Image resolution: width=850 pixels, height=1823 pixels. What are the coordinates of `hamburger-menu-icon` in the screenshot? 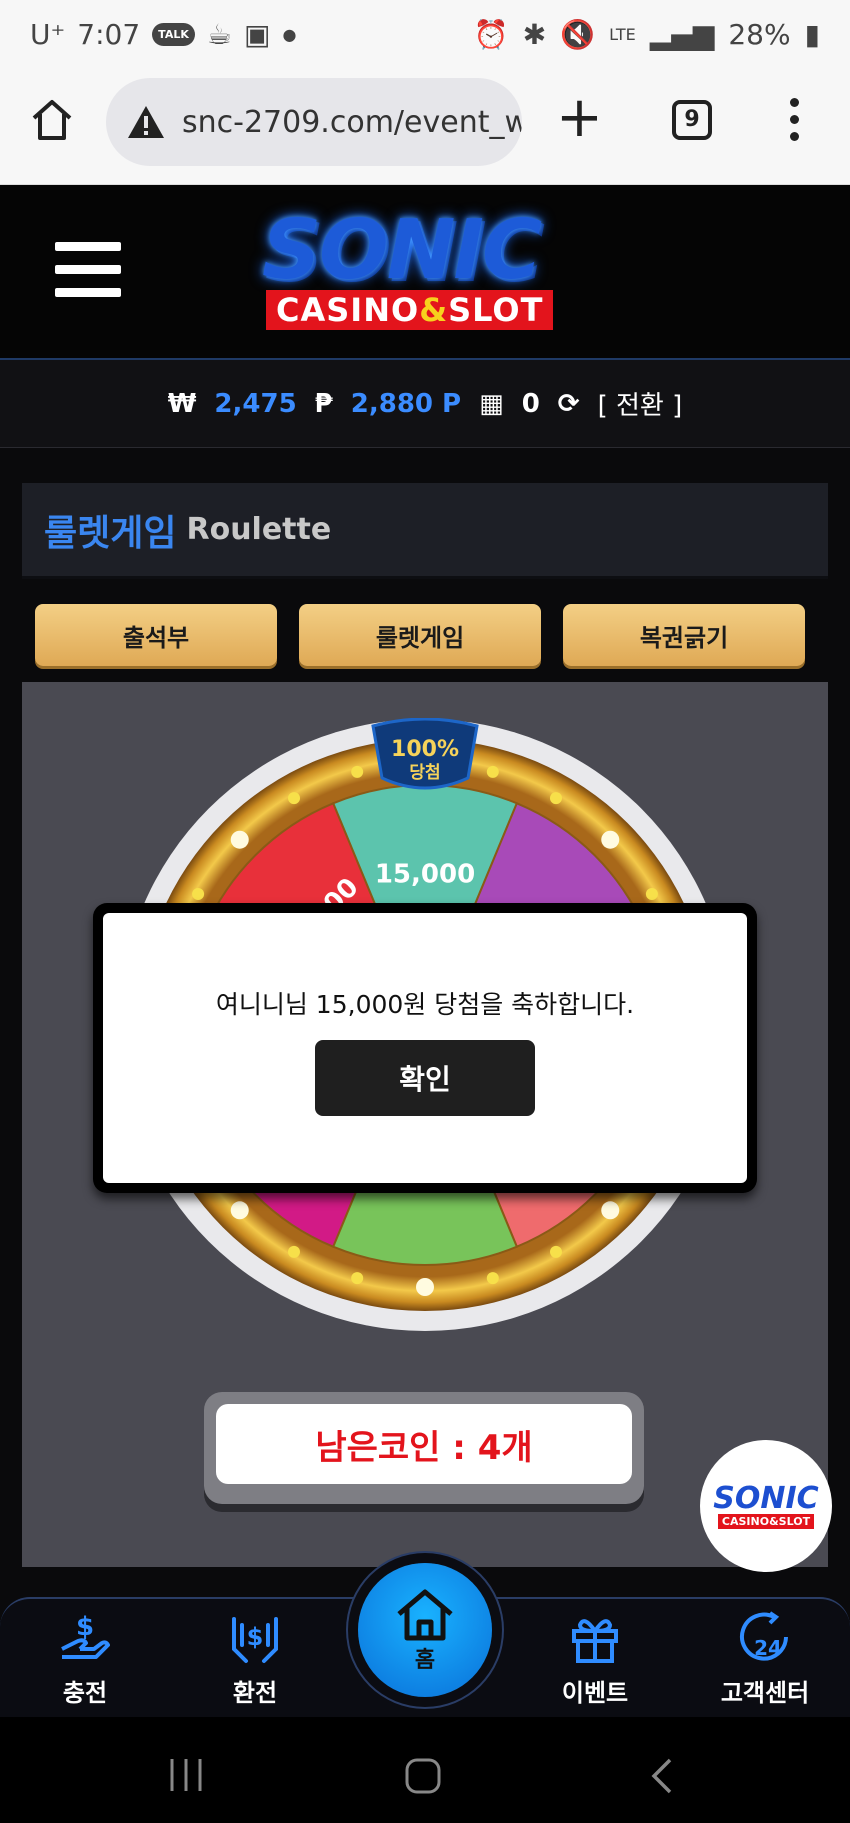 It's located at (88, 276).